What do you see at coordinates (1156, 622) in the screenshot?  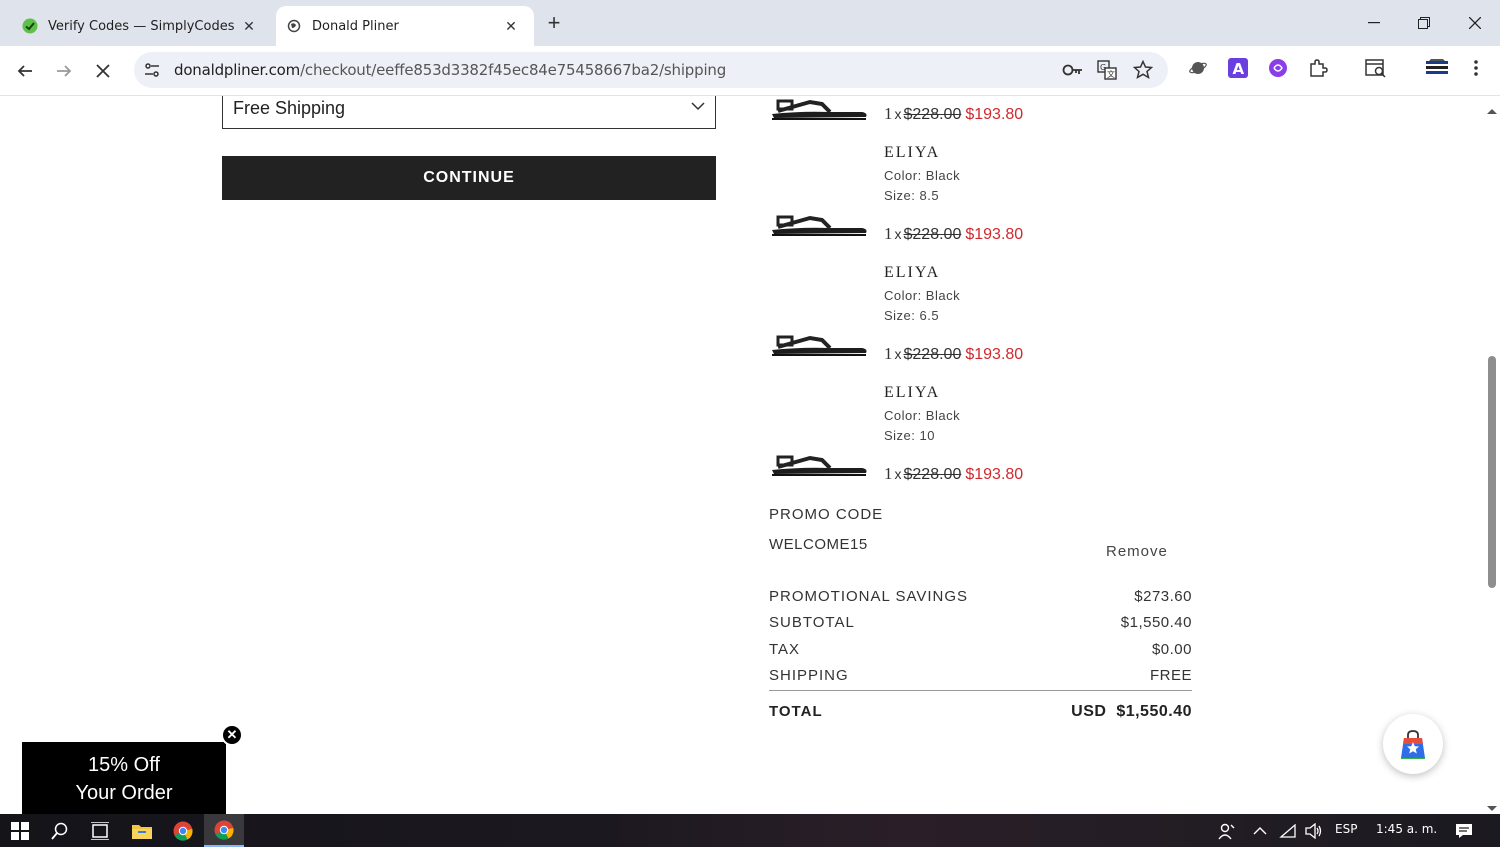 I see `subtotal-value: $1,550.40` at bounding box center [1156, 622].